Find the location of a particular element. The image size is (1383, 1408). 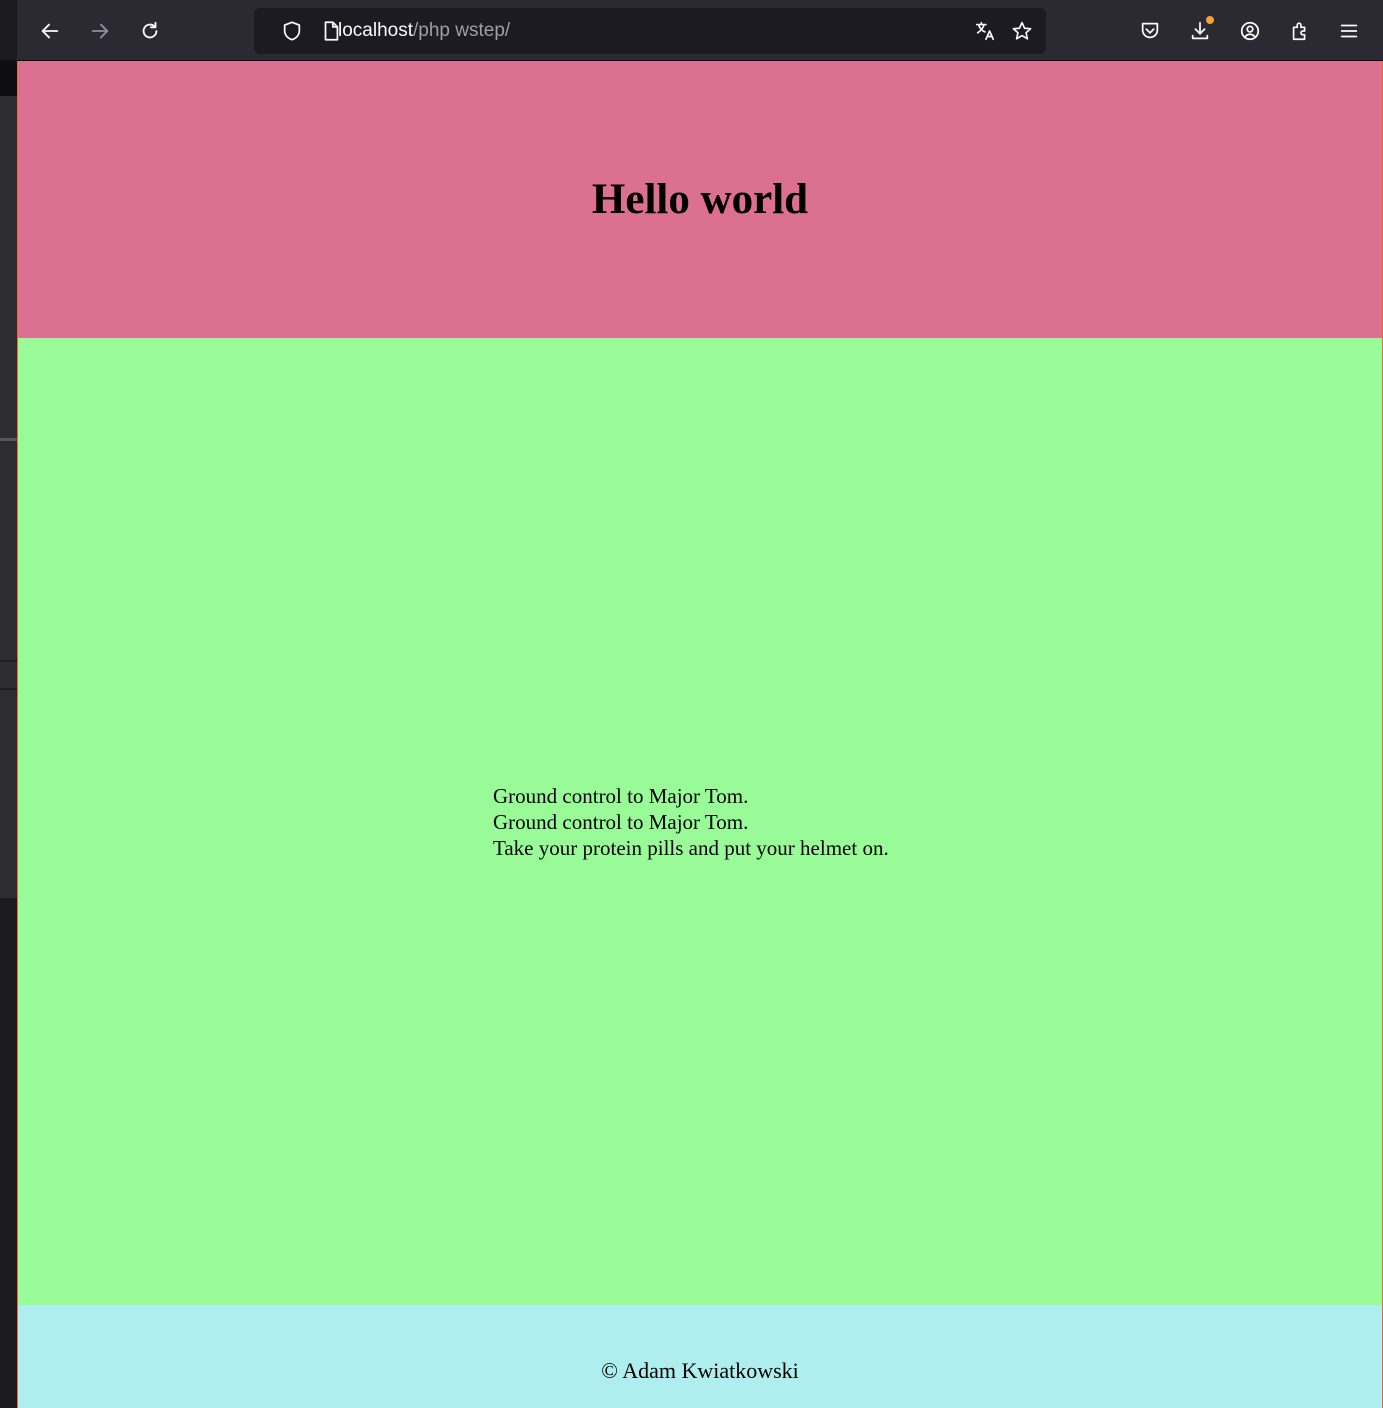

account-button is located at coordinates (1250, 31).